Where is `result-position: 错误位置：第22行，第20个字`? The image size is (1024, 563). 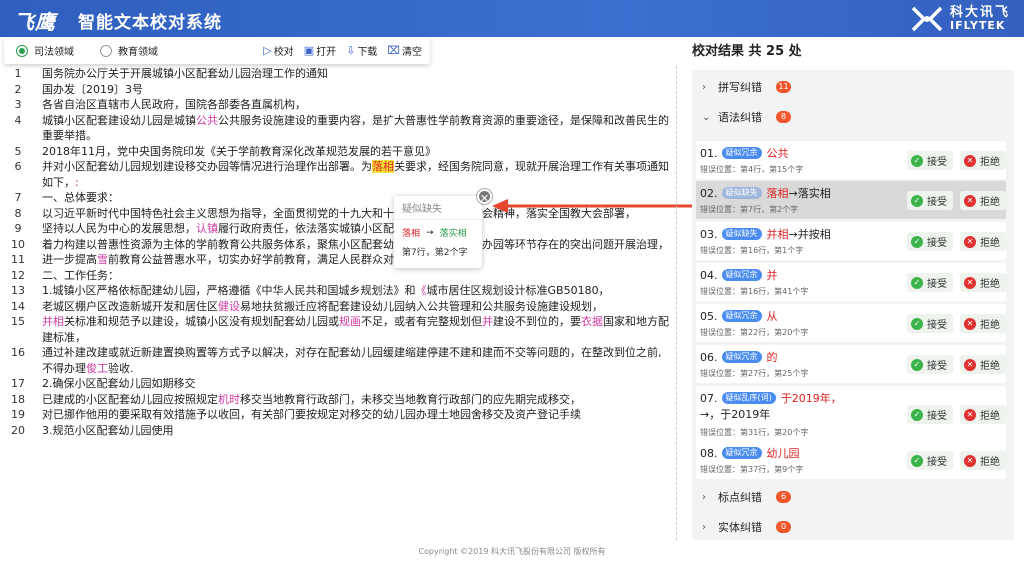
result-position: 错误位置：第22行，第20个字 is located at coordinates (754, 332).